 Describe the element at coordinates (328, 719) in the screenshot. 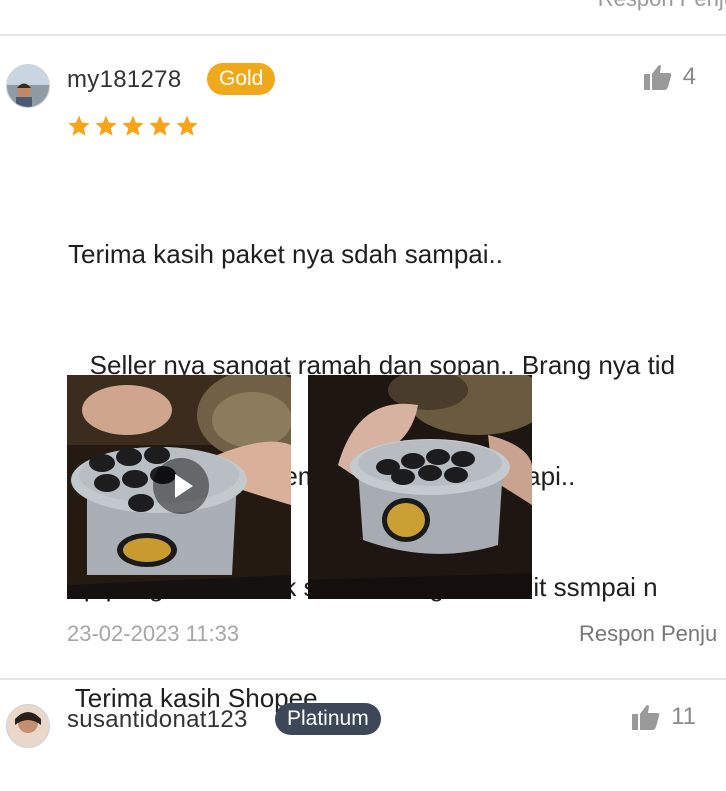

I see `membership-badge: Platinum` at that location.